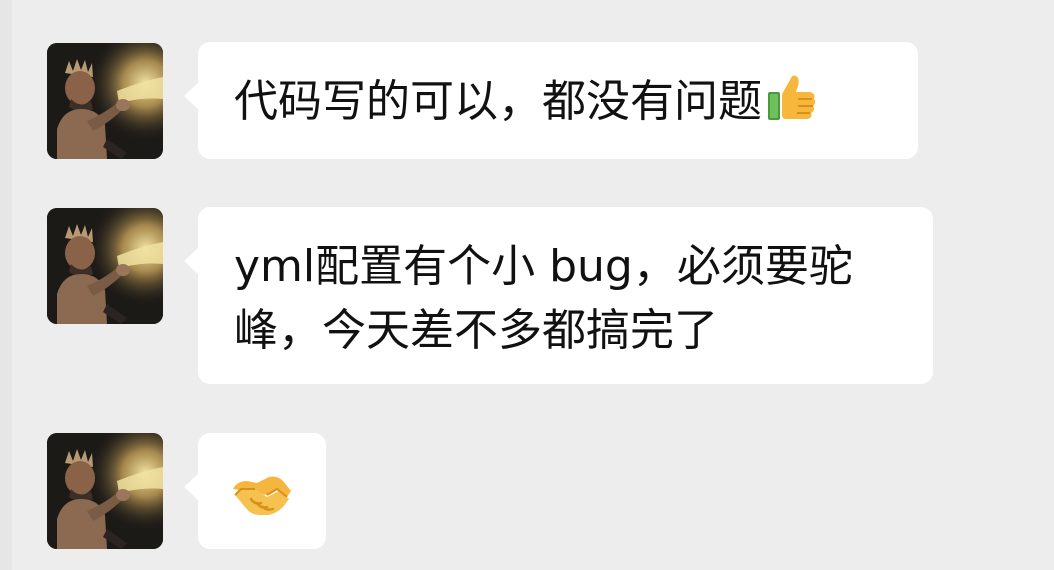  Describe the element at coordinates (262, 495) in the screenshot. I see `handshake-icon` at that location.